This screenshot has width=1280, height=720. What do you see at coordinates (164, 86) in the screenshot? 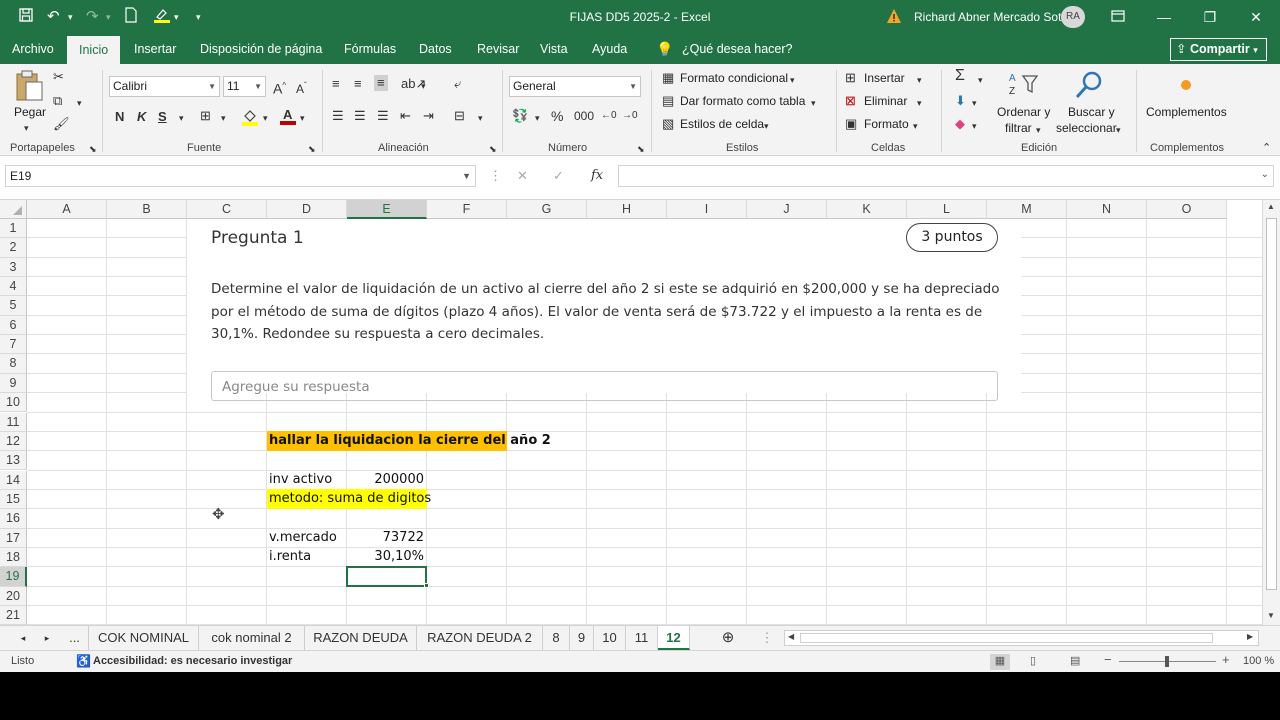
I see `font-name-select: Calibri ▼` at bounding box center [164, 86].